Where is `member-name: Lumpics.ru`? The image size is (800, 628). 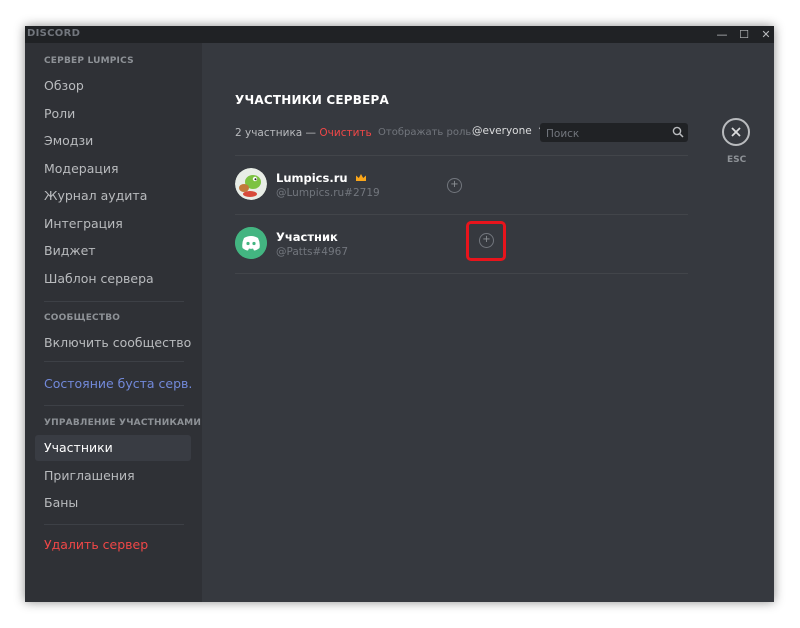 member-name: Lumpics.ru is located at coordinates (321, 178).